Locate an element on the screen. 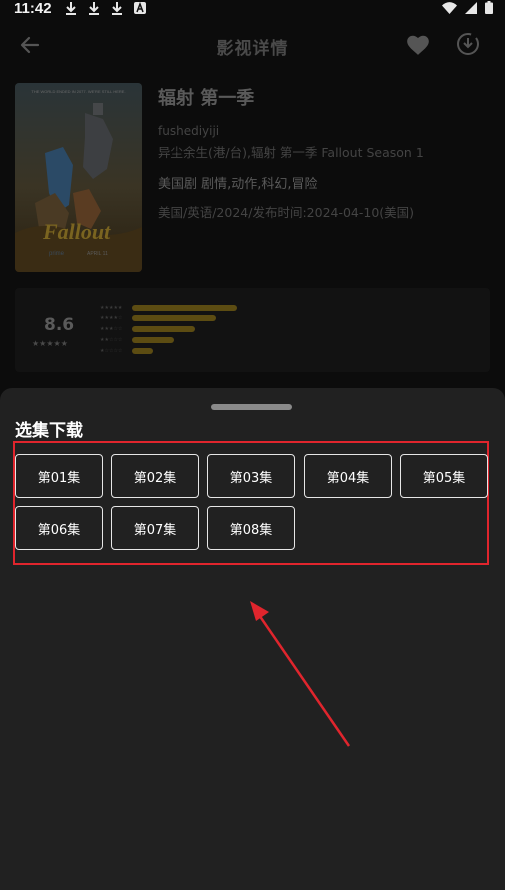 Image resolution: width=505 pixels, height=890 pixels. rating-distribution-row: ★☆☆☆☆ is located at coordinates (126, 350).